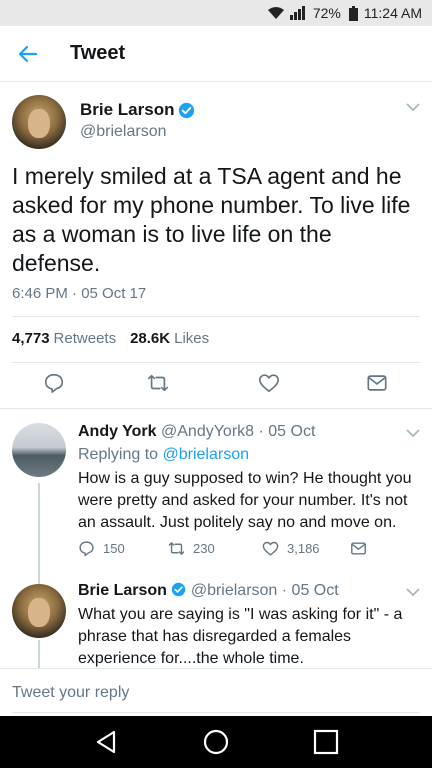  I want to click on reply-button: 150, so click(123, 548).